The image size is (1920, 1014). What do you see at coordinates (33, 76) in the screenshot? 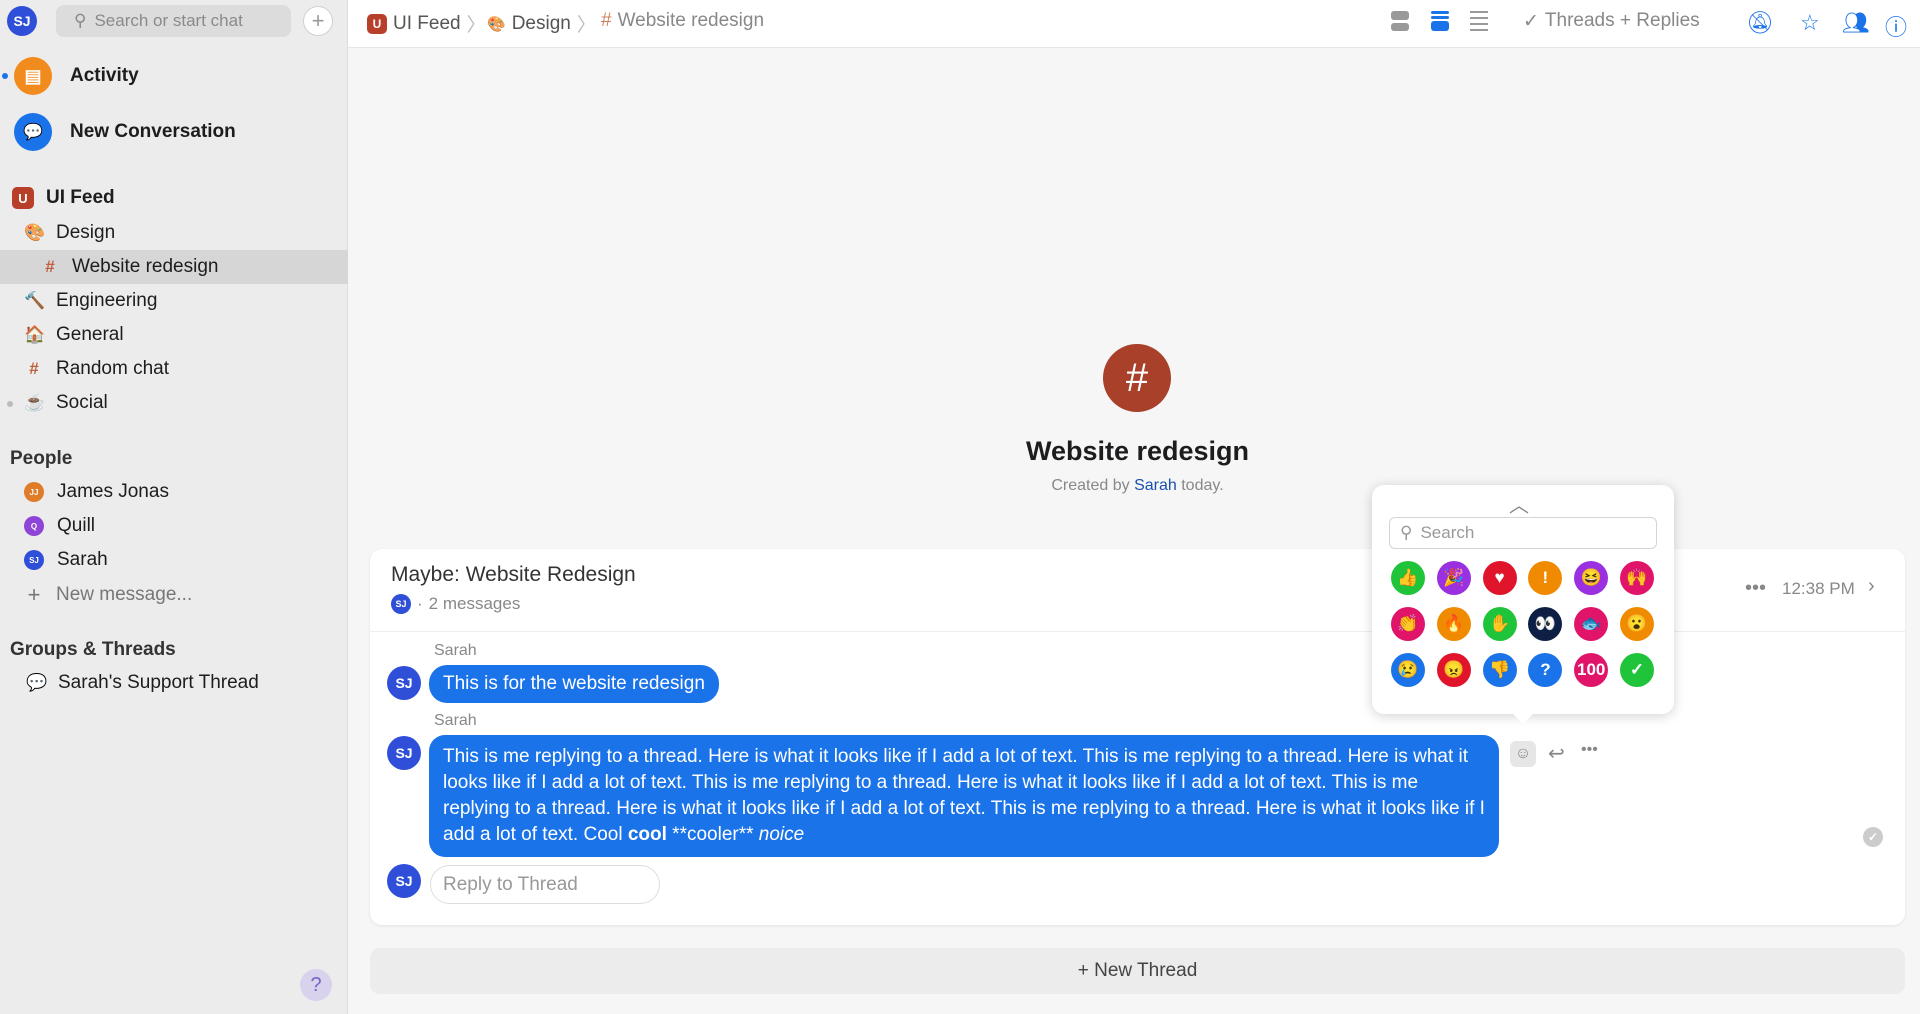
I see `activity-icon: ▤` at bounding box center [33, 76].